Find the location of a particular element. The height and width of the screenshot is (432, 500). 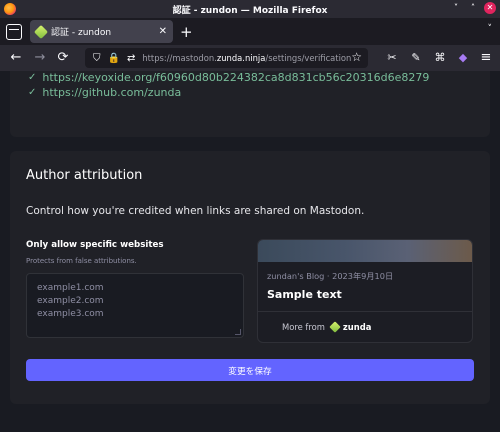

placeholder-line: example2.com is located at coordinates (70, 301).